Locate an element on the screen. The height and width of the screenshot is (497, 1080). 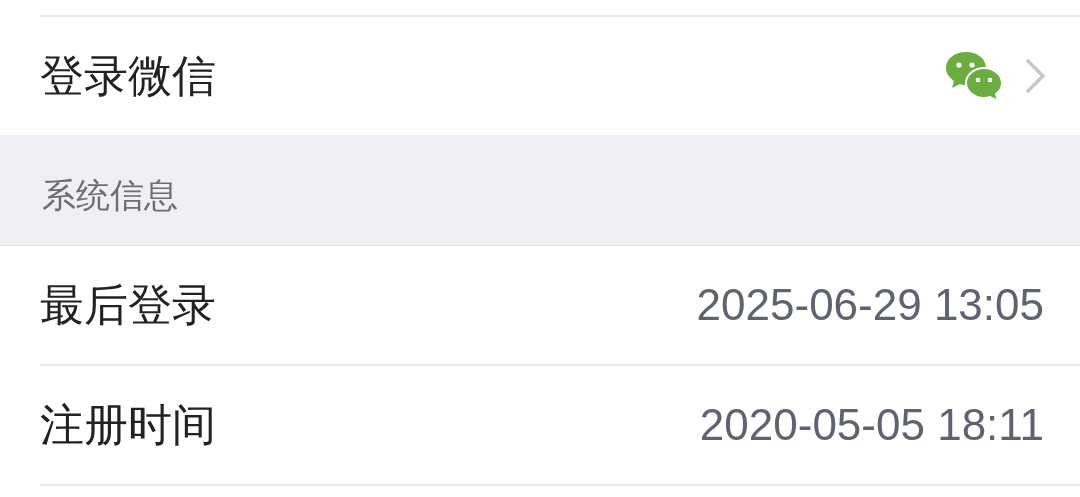
section-title: 系统信息 is located at coordinates (110, 195).